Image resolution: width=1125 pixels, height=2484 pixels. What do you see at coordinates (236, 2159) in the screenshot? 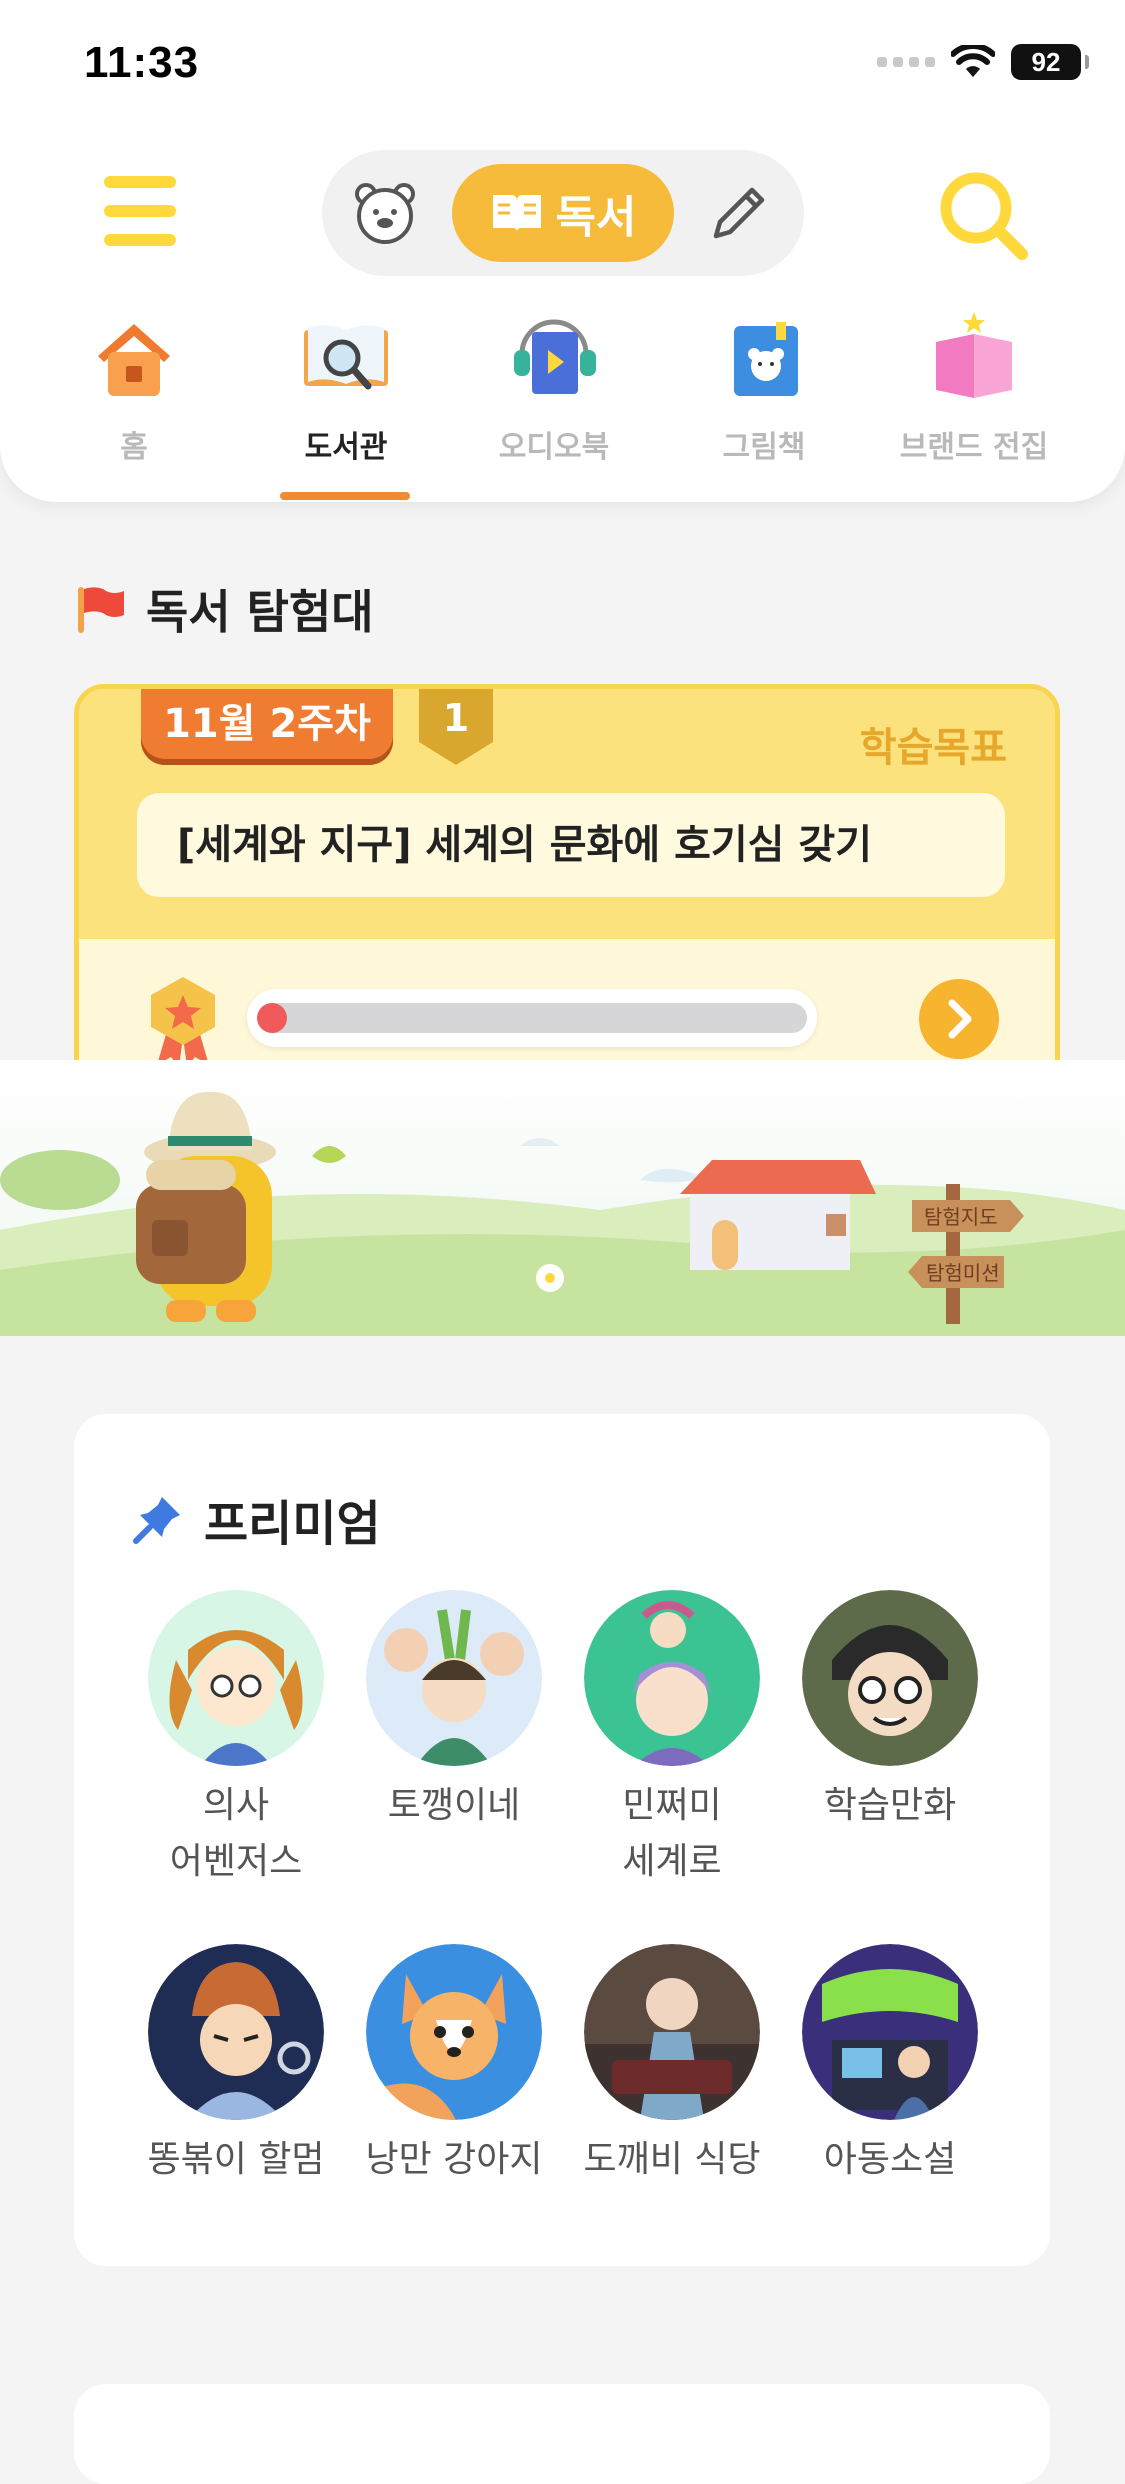
I see `series-name: 똥볶이 할멈` at bounding box center [236, 2159].